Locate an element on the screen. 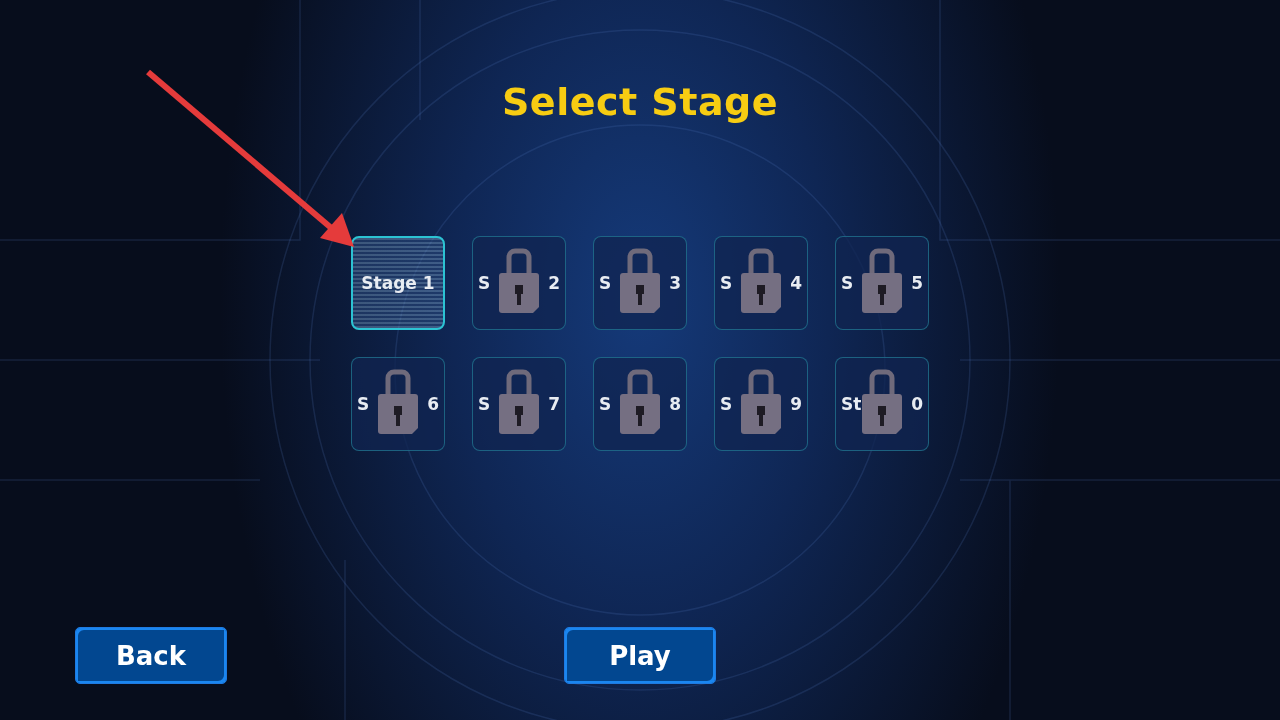  stage-label: Stage 1 is located at coordinates (398, 283).